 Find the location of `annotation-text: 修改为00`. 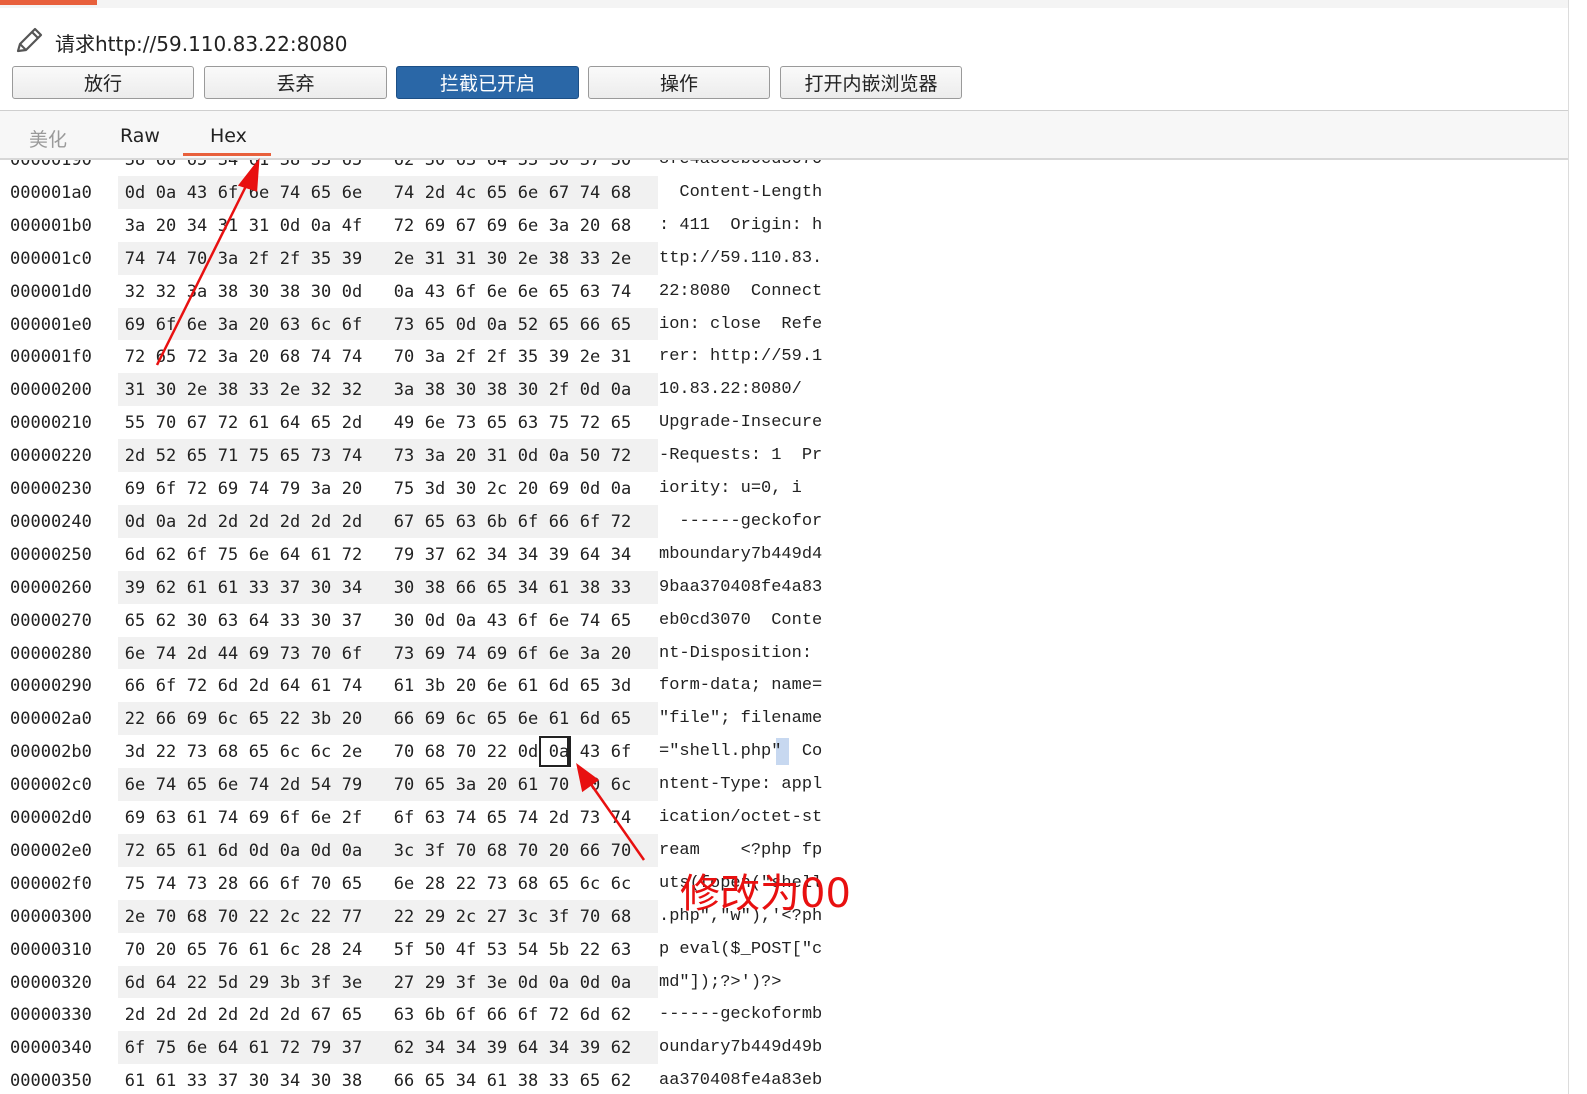

annotation-text: 修改为00 is located at coordinates (765, 894).